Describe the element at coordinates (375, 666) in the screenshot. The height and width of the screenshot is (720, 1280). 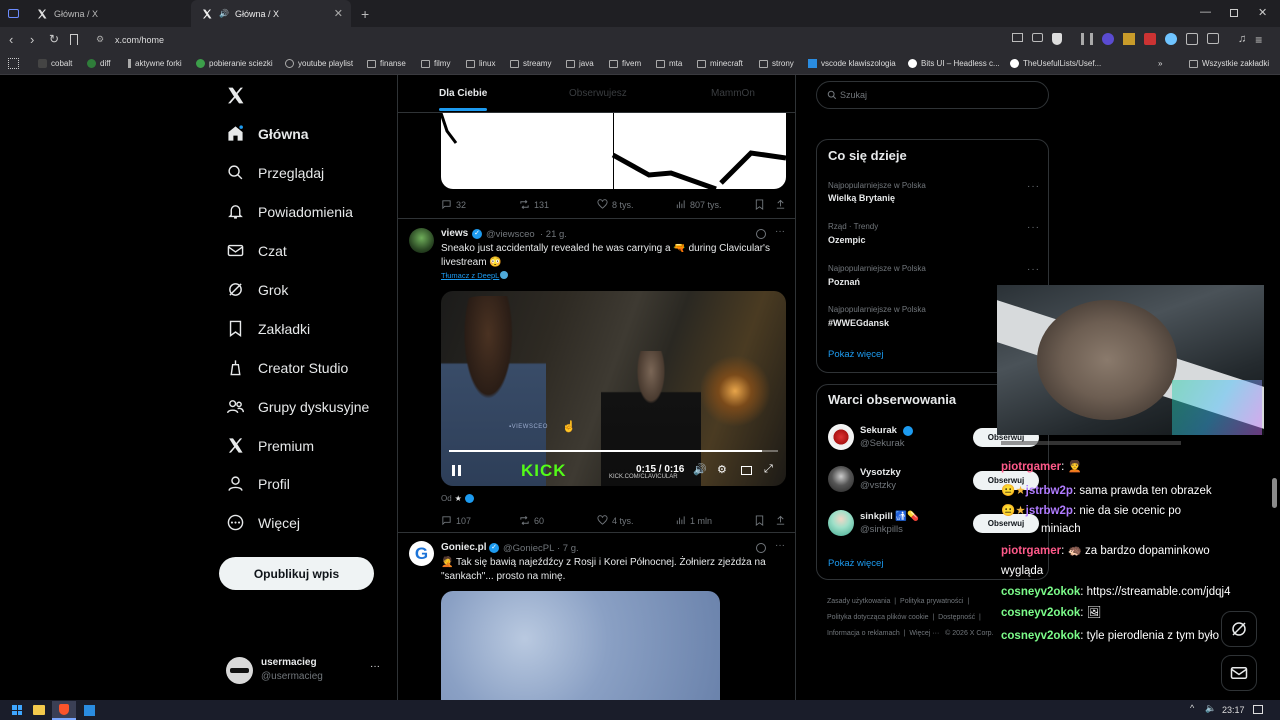
I see `account-more-icon: ···` at that location.